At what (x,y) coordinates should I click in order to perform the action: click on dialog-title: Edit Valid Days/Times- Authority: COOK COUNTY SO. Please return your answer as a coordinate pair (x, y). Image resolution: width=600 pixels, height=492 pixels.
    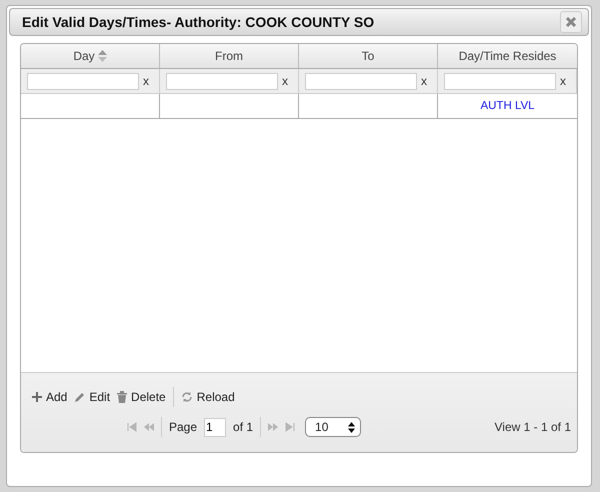
    Looking at the image, I should click on (198, 22).